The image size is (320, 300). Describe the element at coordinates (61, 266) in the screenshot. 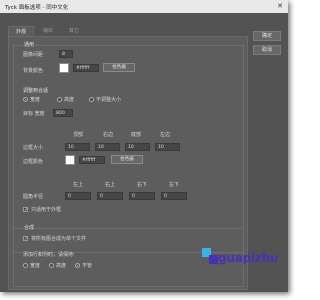

I see `keep-height-label: 高度` at that location.